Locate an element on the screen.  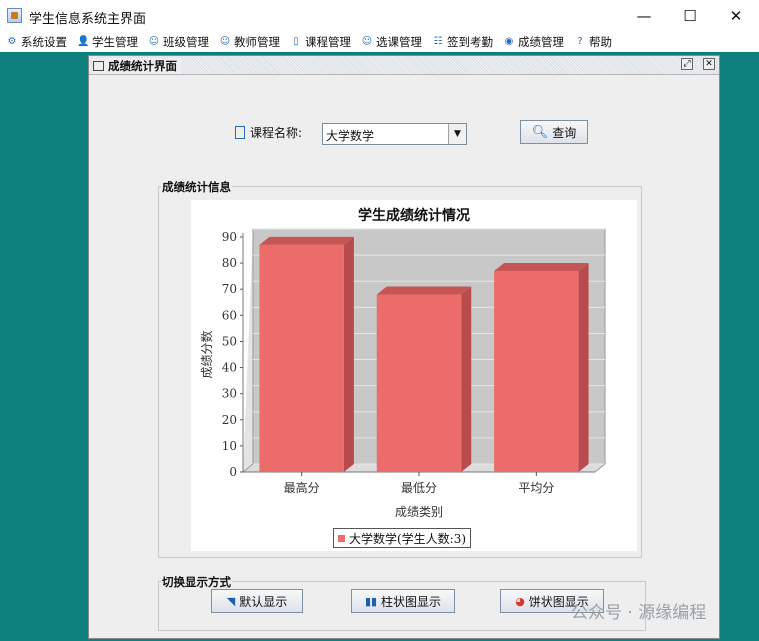
menu-grade-management: ◉ 成绩管理 is located at coordinates (533, 42).